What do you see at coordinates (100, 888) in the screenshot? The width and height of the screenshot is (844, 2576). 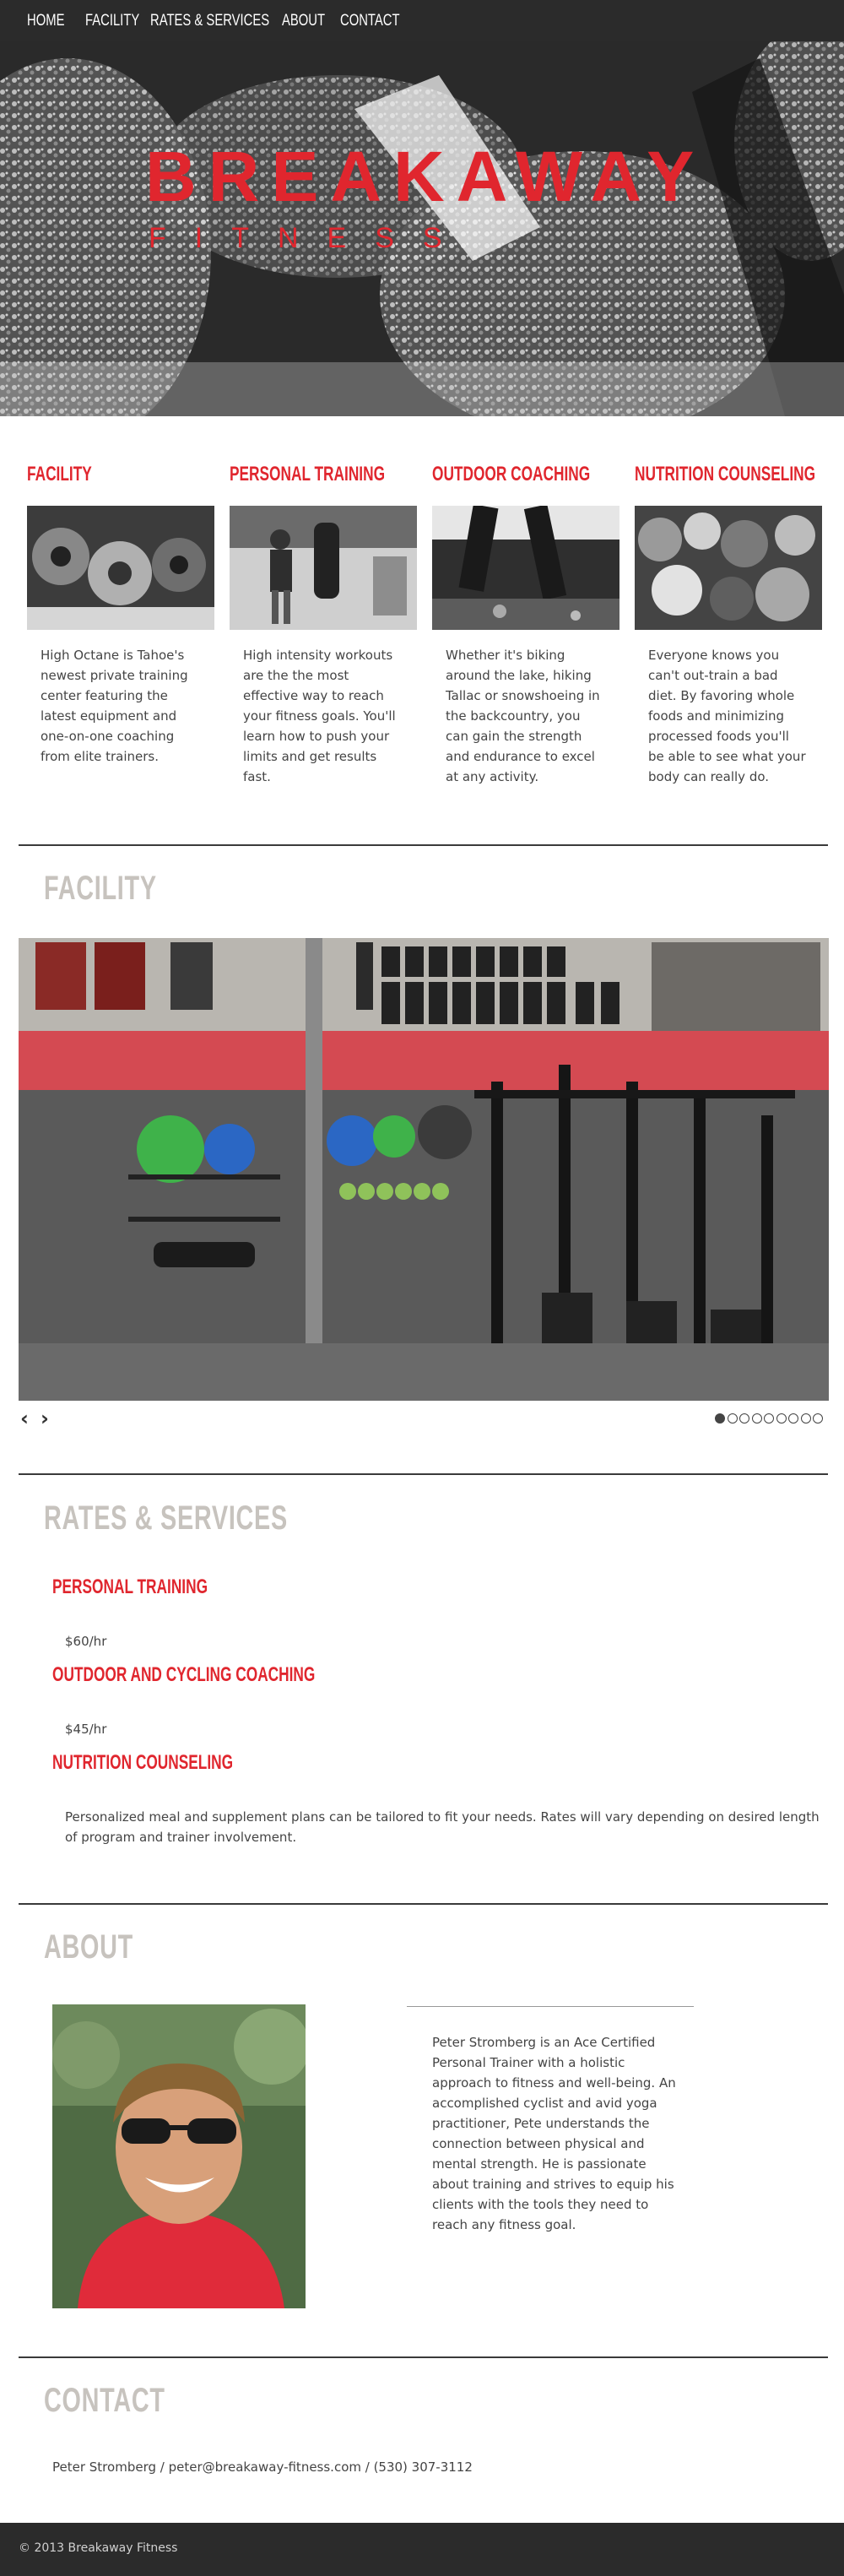 I see `facility-section-title: FACILITY` at bounding box center [100, 888].